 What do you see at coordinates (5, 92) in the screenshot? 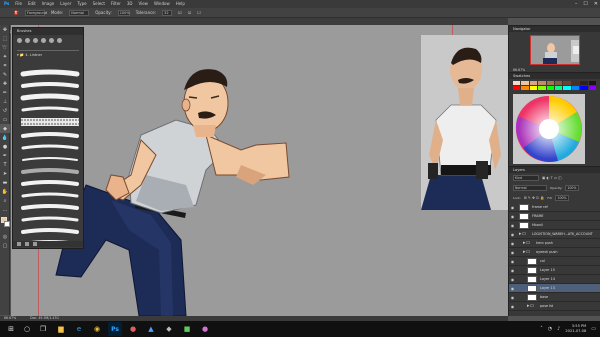
I see `brush-tool-icon: ✏` at bounding box center [5, 92].